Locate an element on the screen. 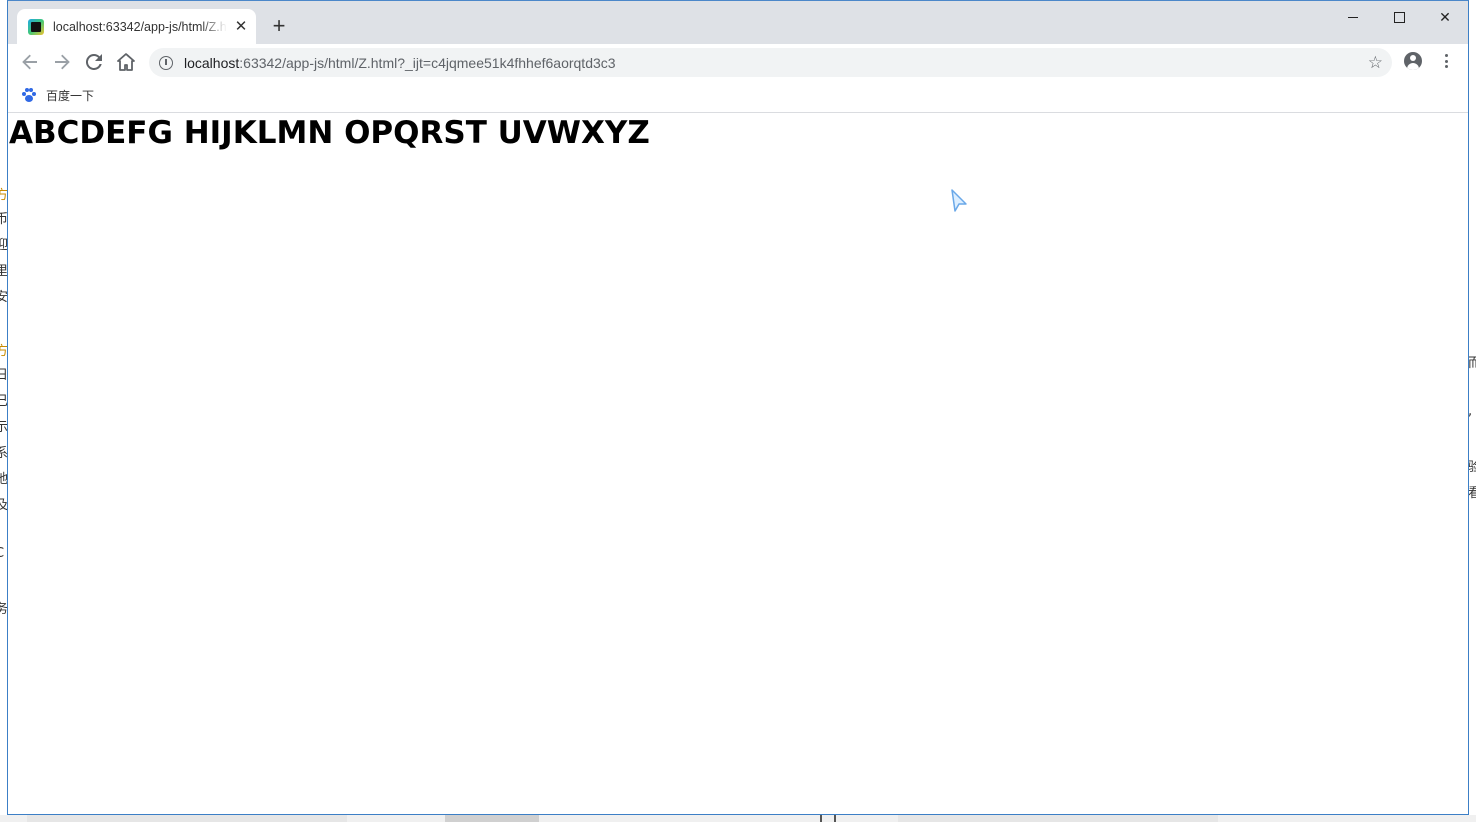  arrow-right-icon is located at coordinates (62, 62).